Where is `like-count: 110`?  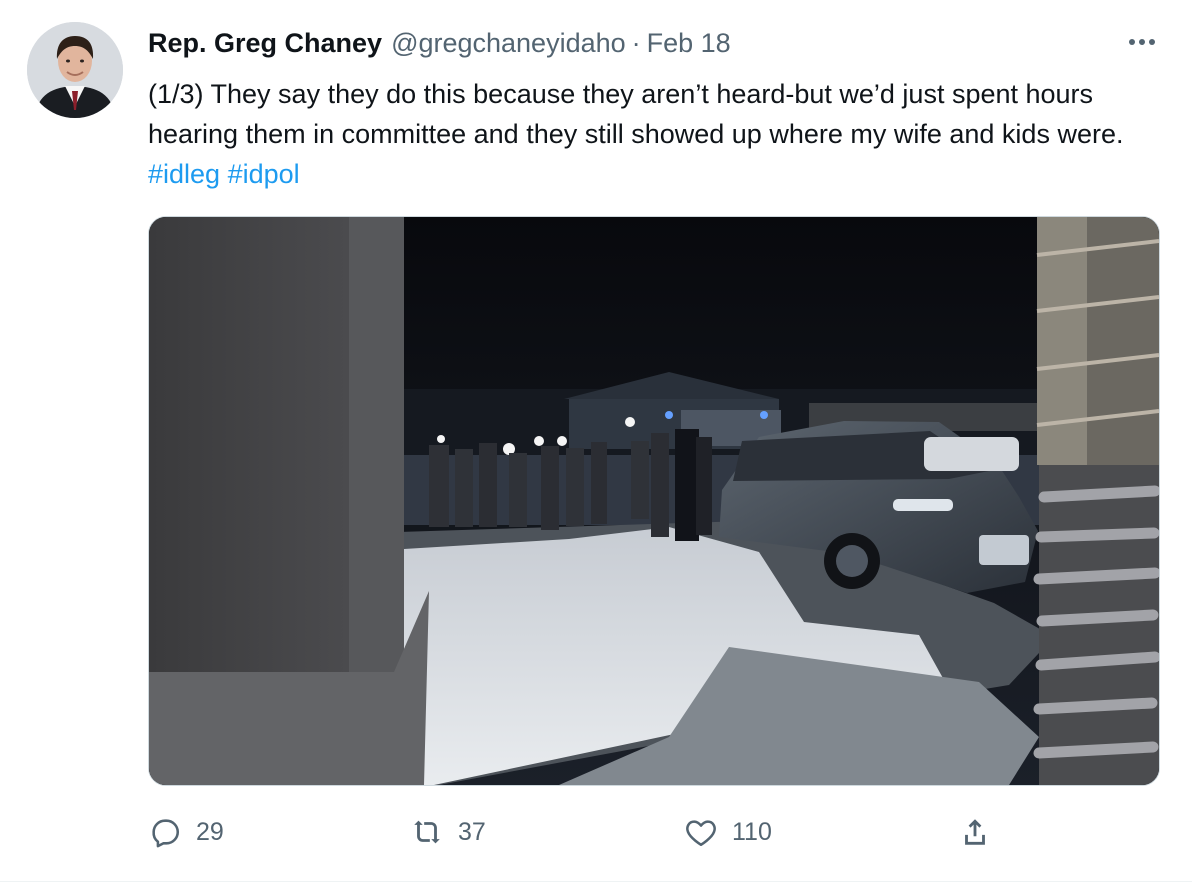 like-count: 110 is located at coordinates (752, 831).